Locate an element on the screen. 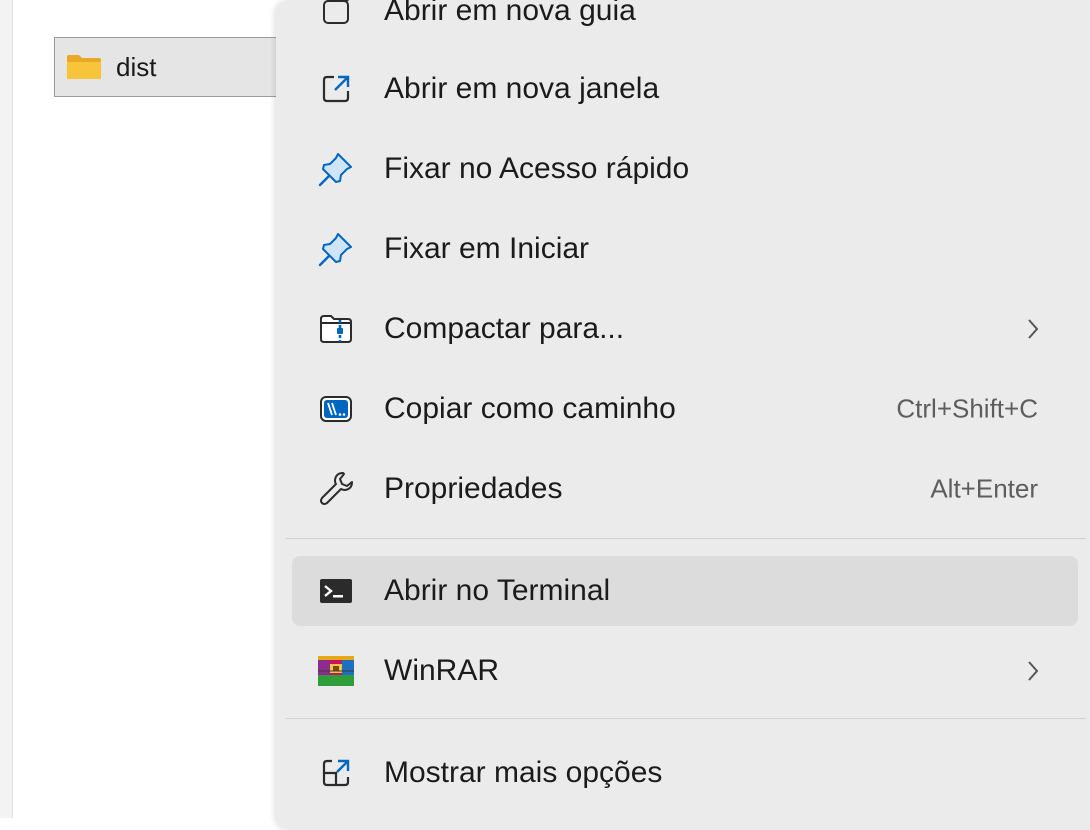  keyboard-shortcut: Ctrl+Shift+C is located at coordinates (967, 408).